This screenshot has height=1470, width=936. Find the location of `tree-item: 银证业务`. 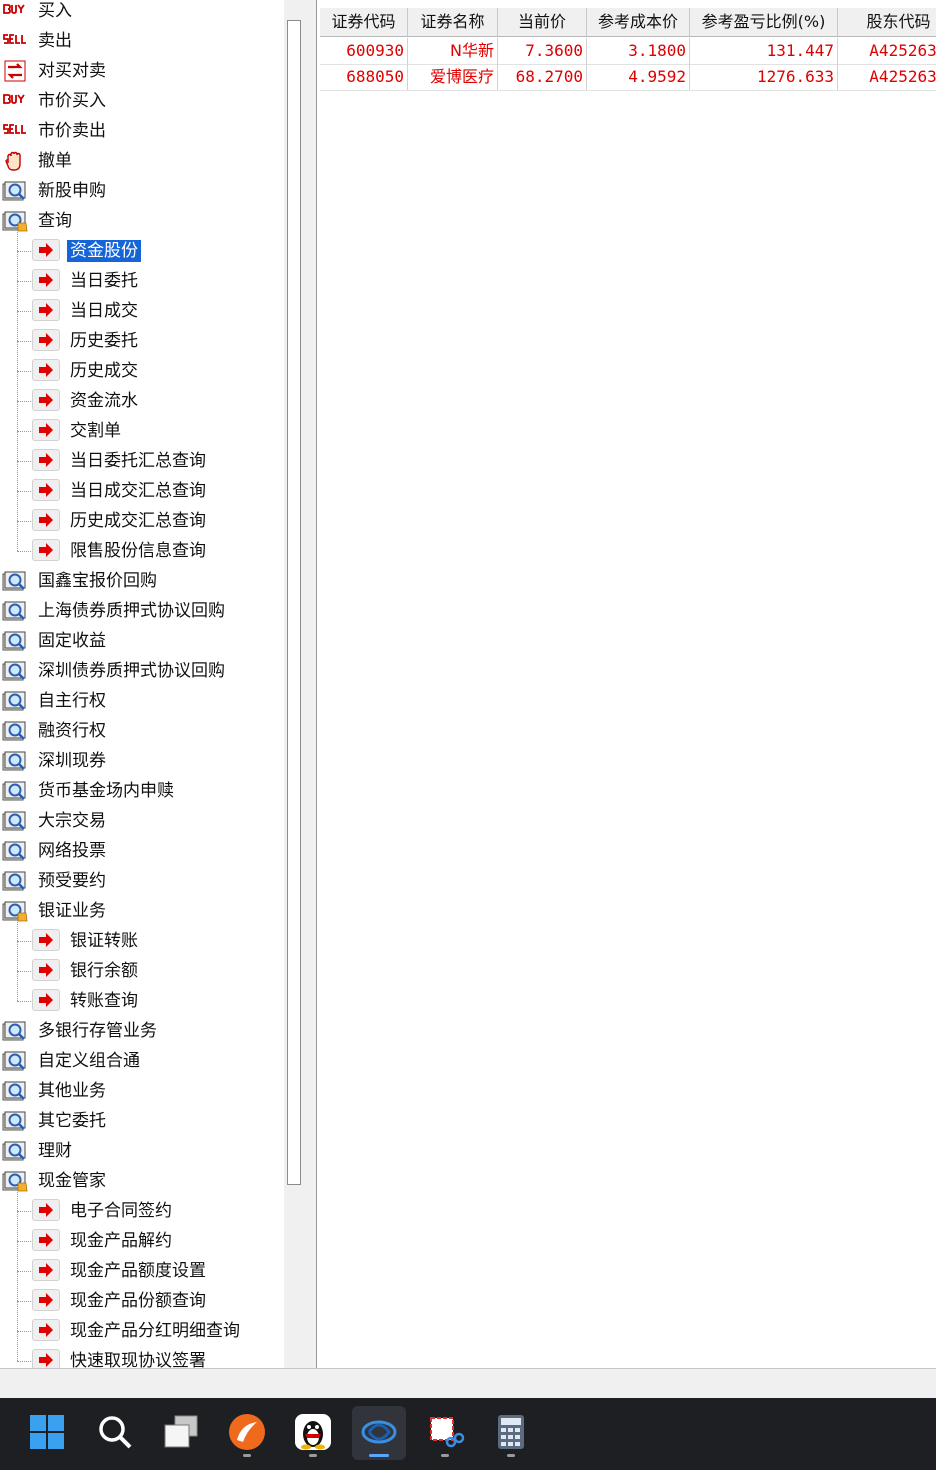

tree-item: 银证业务 is located at coordinates (142, 911).